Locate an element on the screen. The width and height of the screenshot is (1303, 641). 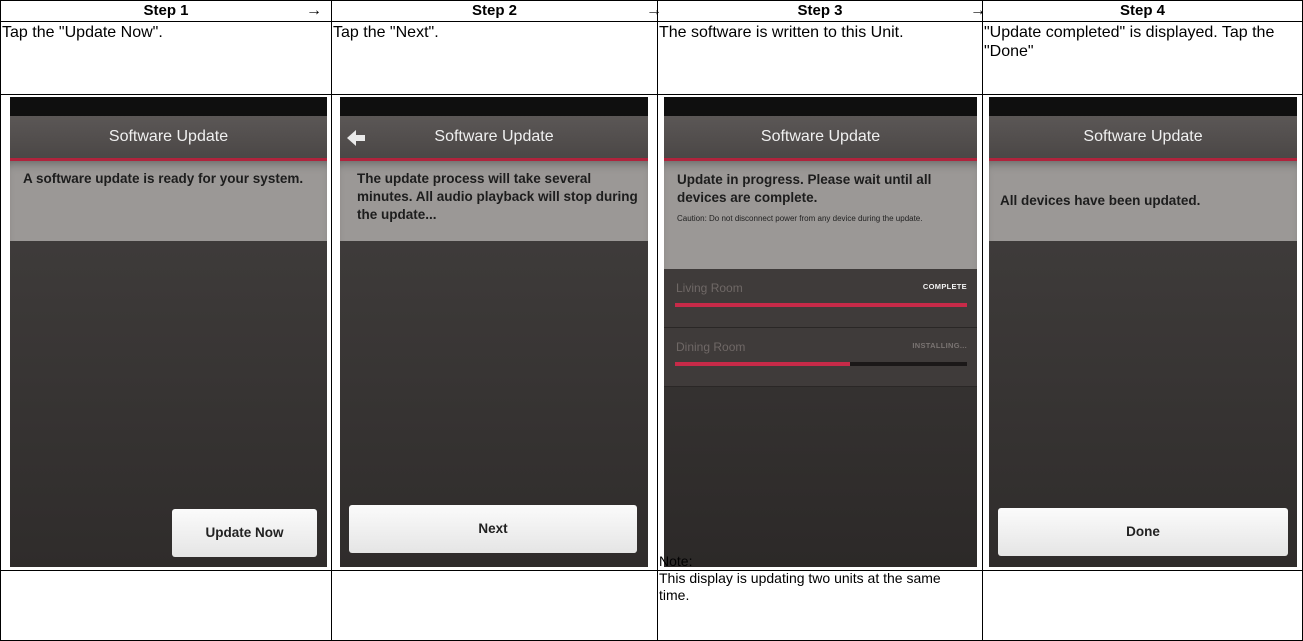
step-description: Tap the "Update Now". is located at coordinates (82, 32).